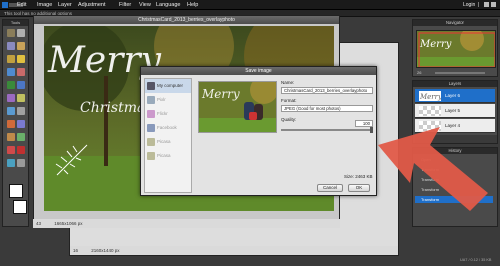  Describe the element at coordinates (234, 250) in the screenshot. I see `document-2-status: 16 2160x1440 px` at that location.